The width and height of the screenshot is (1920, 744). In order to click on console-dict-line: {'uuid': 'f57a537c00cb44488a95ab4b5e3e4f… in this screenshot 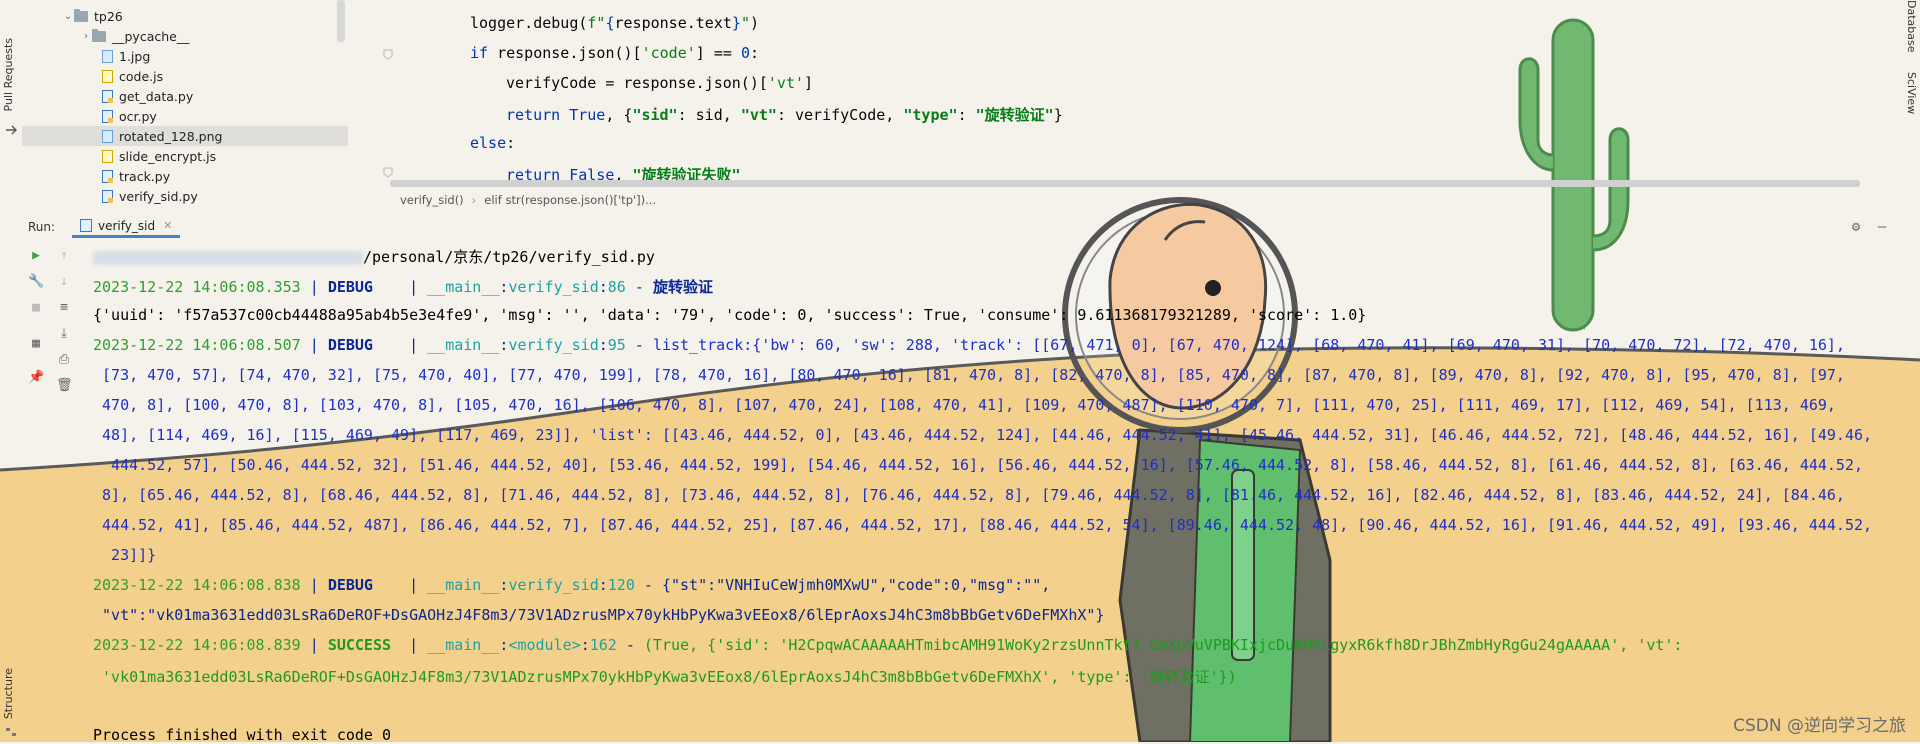, I will do `click(730, 315)`.